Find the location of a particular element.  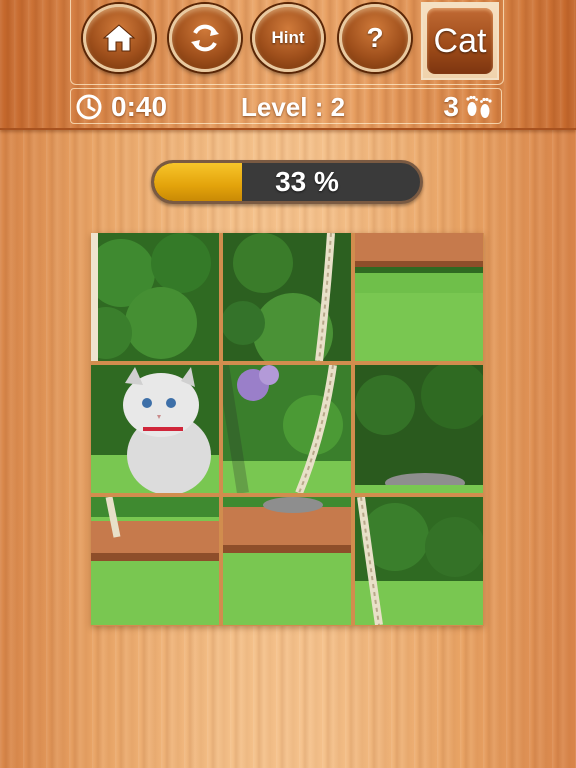

level-indicator: Level : 2 is located at coordinates (293, 106).